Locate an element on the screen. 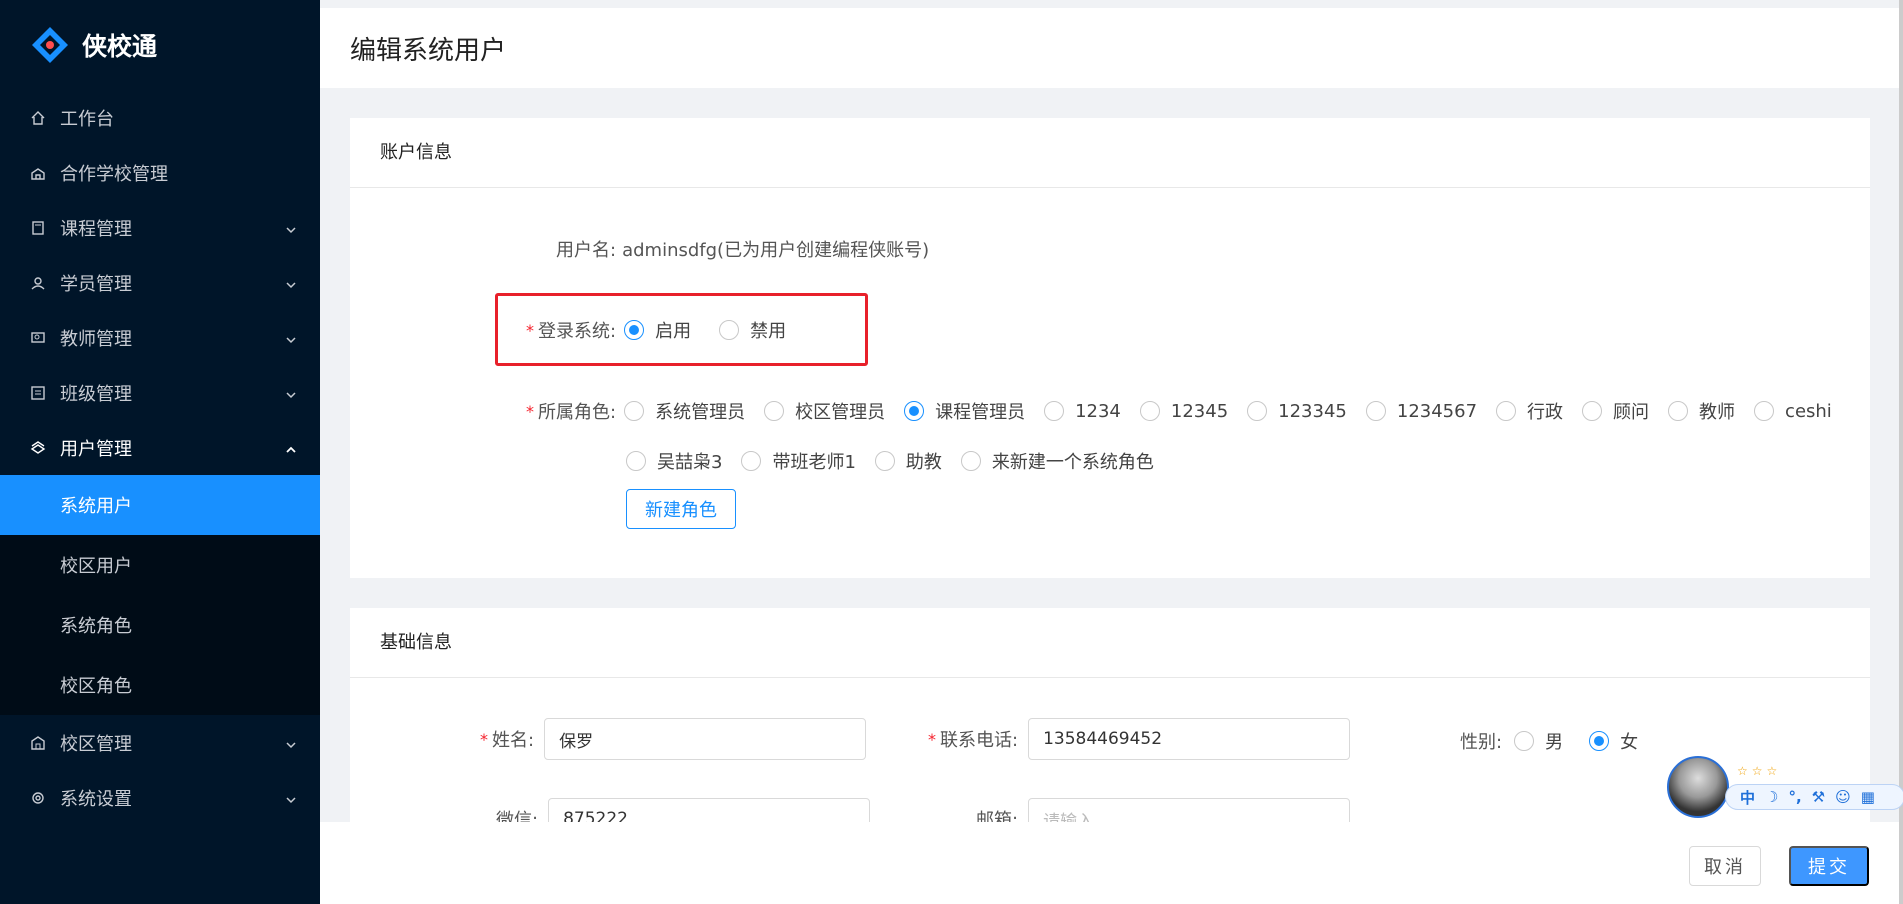 Image resolution: width=1903 pixels, height=904 pixels. role-radio-label: 1234 is located at coordinates (1098, 411).